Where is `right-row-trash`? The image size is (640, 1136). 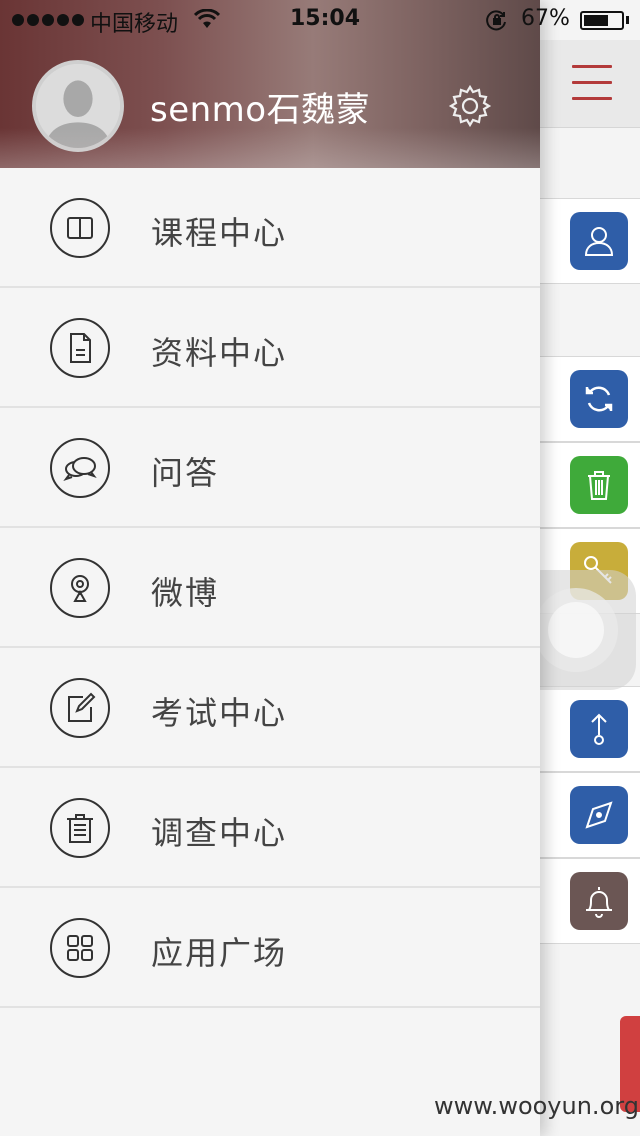
right-row-trash is located at coordinates (590, 485).